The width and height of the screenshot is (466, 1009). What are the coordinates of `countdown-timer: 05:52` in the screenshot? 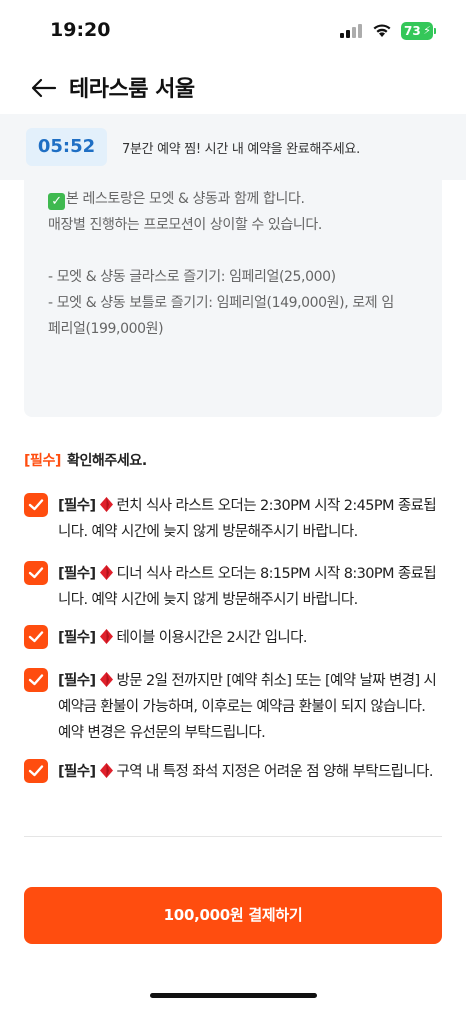 It's located at (66, 147).